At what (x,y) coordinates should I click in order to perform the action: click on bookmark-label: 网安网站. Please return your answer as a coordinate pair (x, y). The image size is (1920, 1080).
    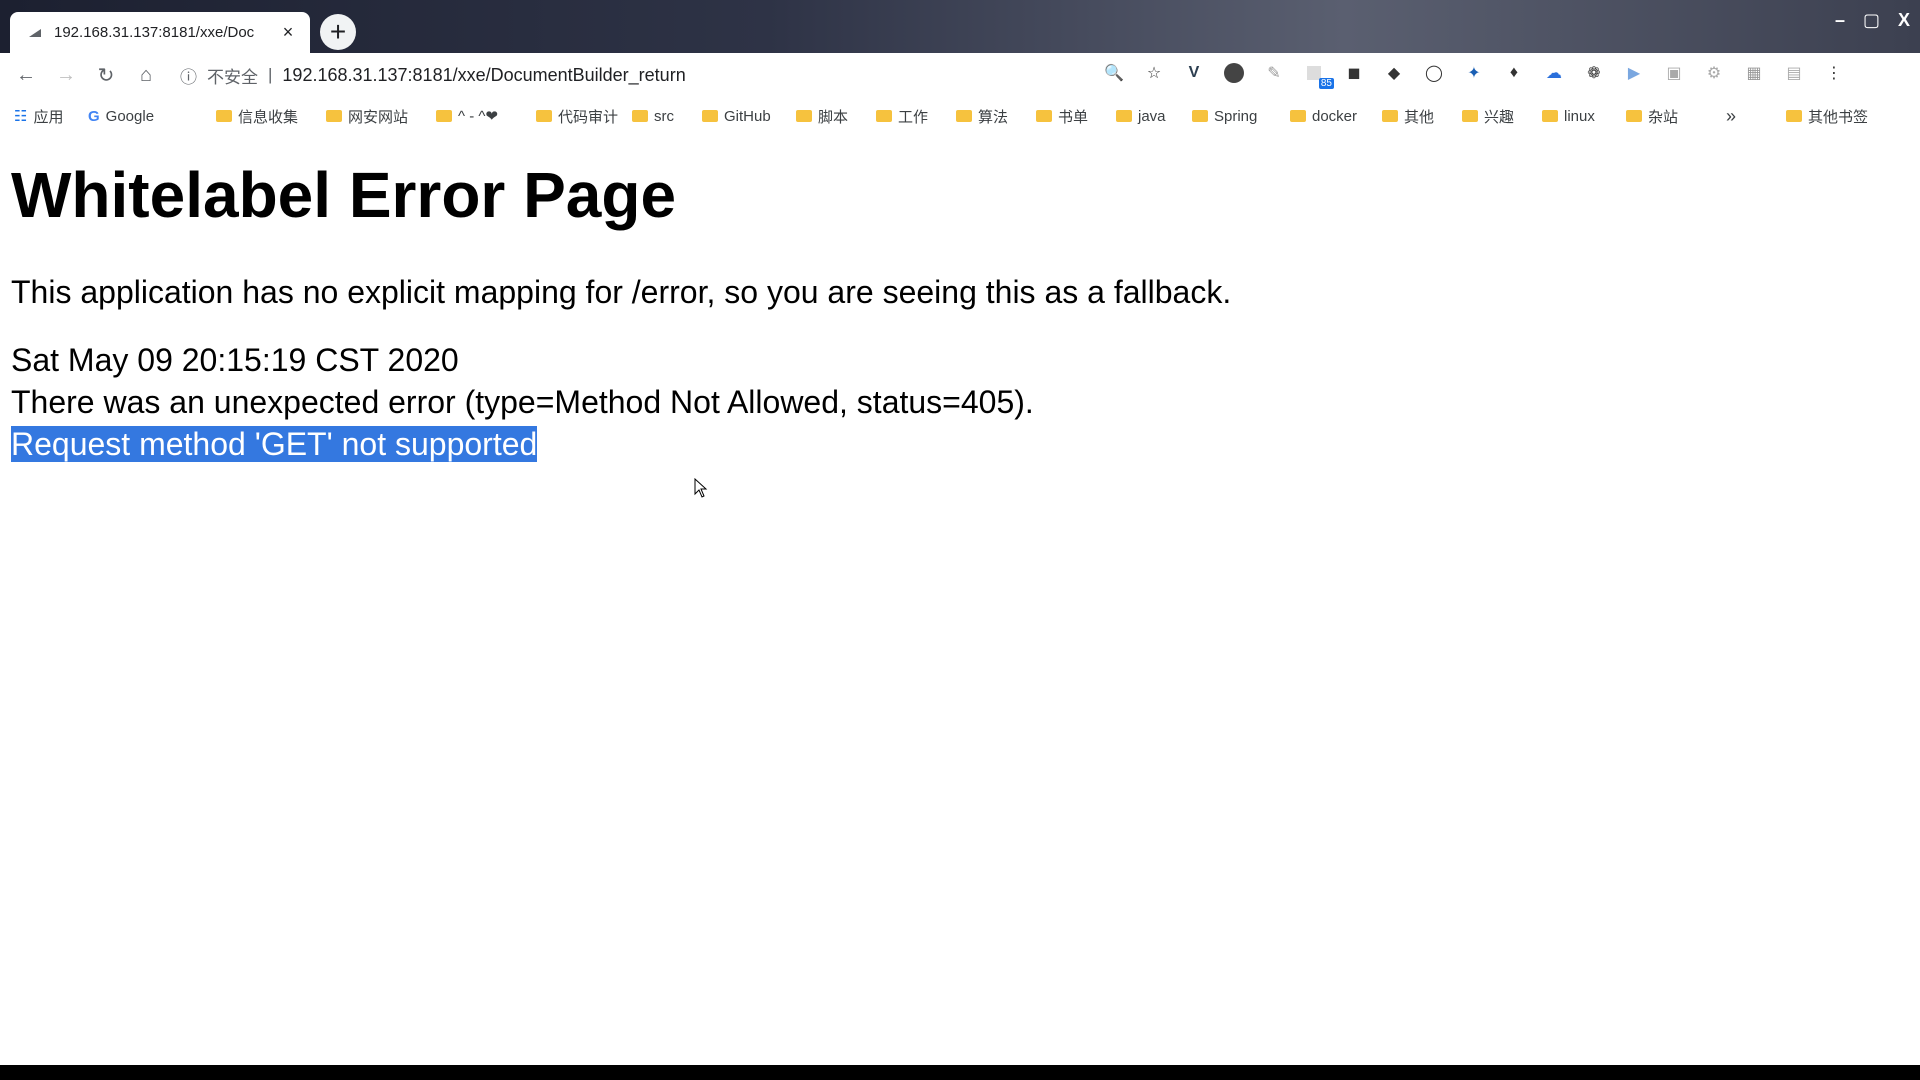
    Looking at the image, I should click on (378, 117).